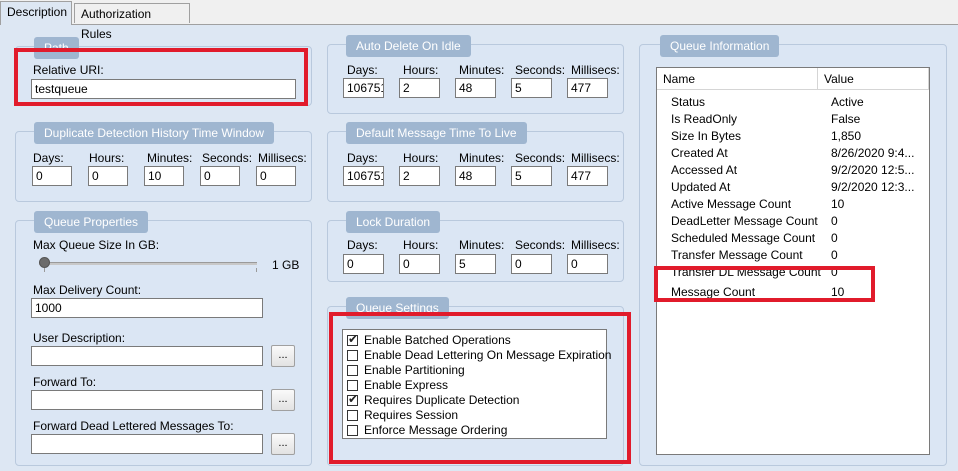 The height and width of the screenshot is (471, 958). Describe the element at coordinates (531, 264) in the screenshot. I see `ld-seconds-input: 0` at that location.